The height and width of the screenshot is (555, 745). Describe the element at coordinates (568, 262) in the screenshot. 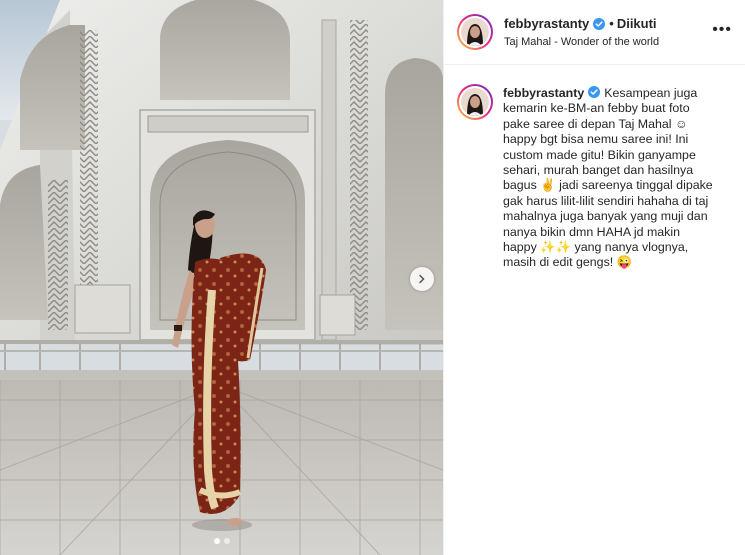

I see `caption-line: masih di edit gengs! 😜` at that location.